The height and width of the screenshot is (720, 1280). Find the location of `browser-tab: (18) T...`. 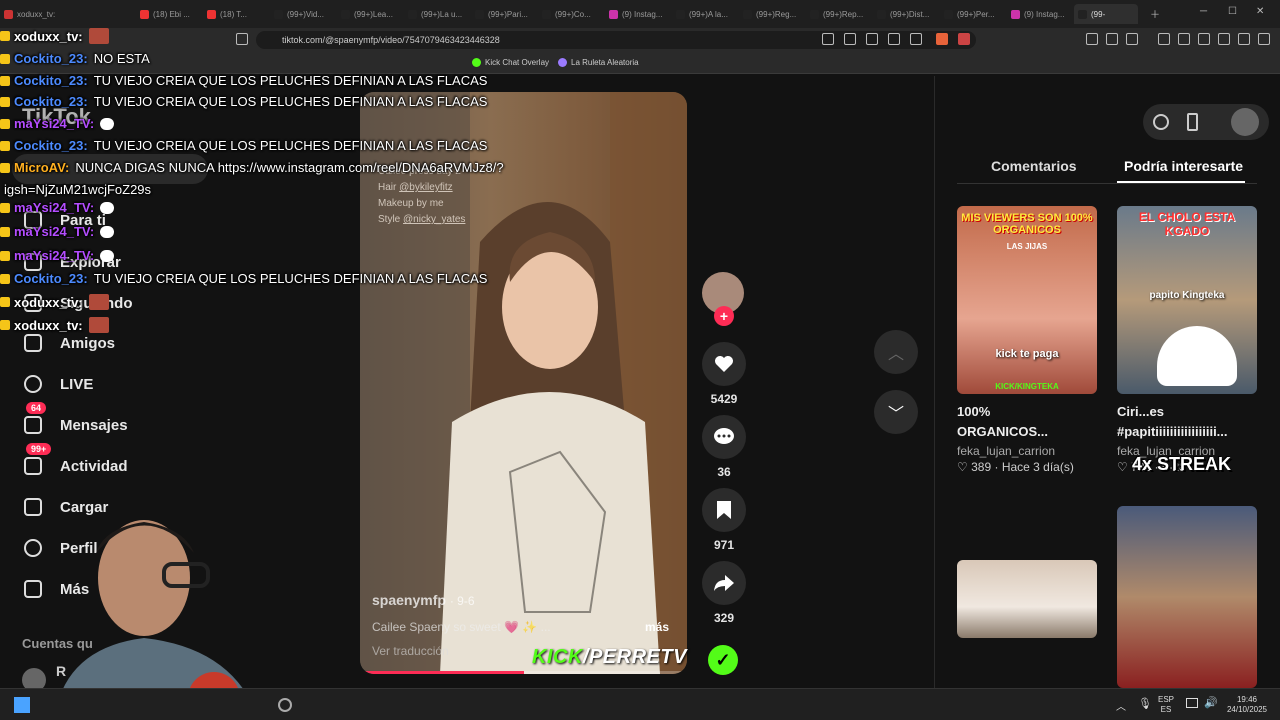

browser-tab: (18) T... is located at coordinates (235, 14).